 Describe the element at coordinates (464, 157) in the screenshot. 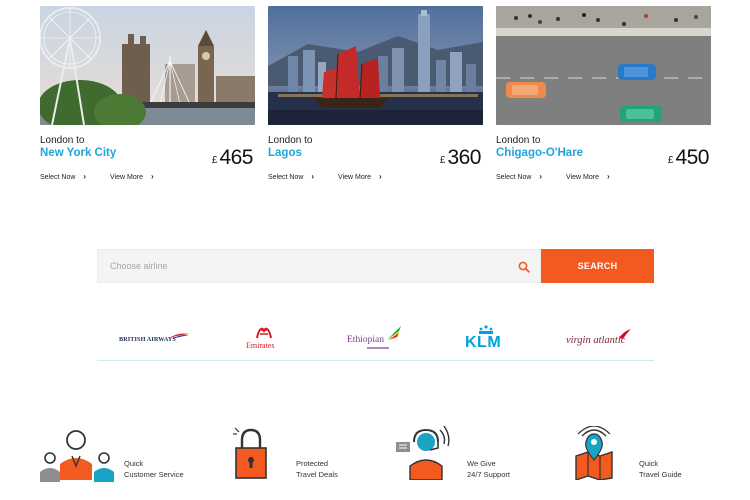

I see `price-amount: 360` at that location.